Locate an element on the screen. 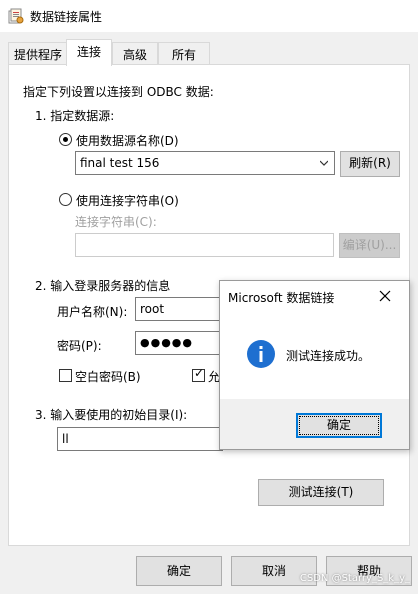 The image size is (418, 594). radio-selected-dot is located at coordinates (65, 139).